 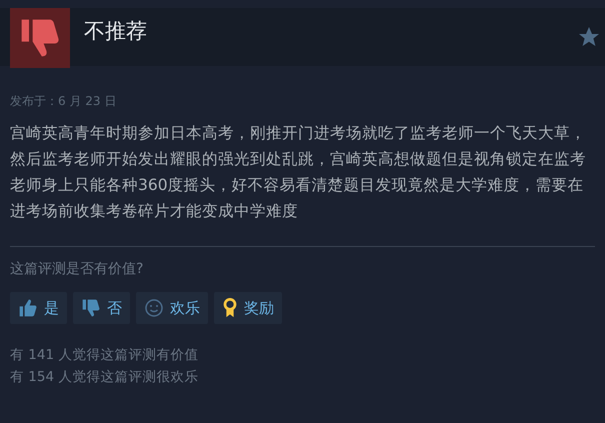 What do you see at coordinates (248, 308) in the screenshot?
I see `vote-button: 奖励` at bounding box center [248, 308].